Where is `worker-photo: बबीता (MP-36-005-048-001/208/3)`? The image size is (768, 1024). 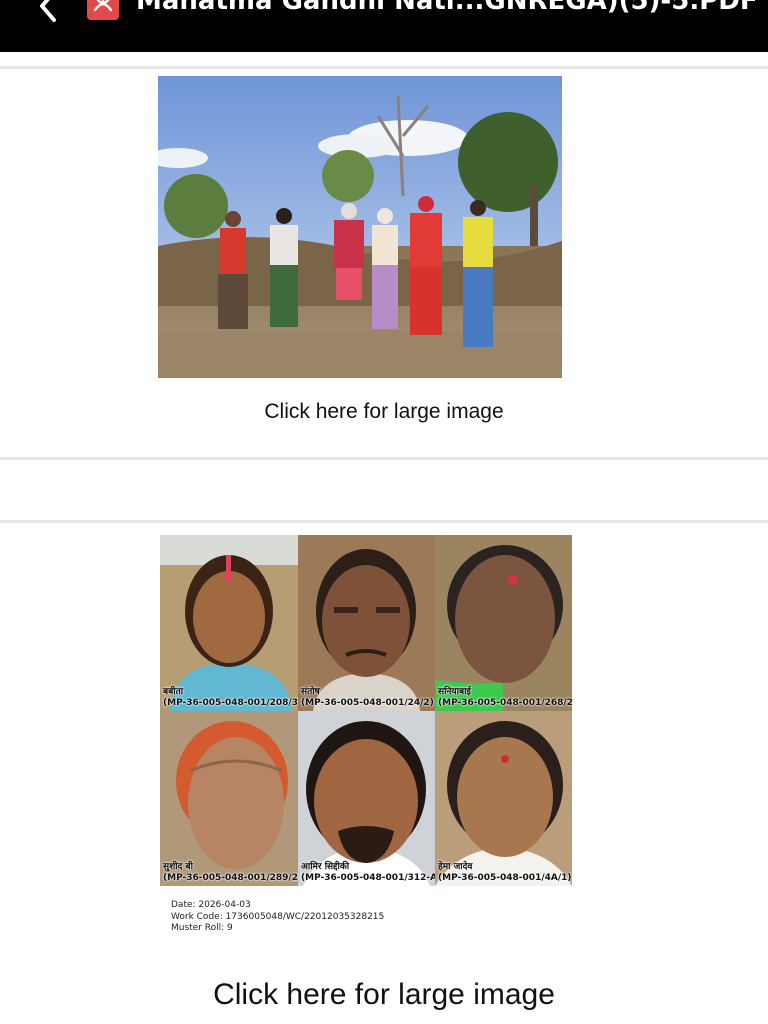 worker-photo: बबीता (MP-36-005-048-001/208/3) is located at coordinates (229, 623).